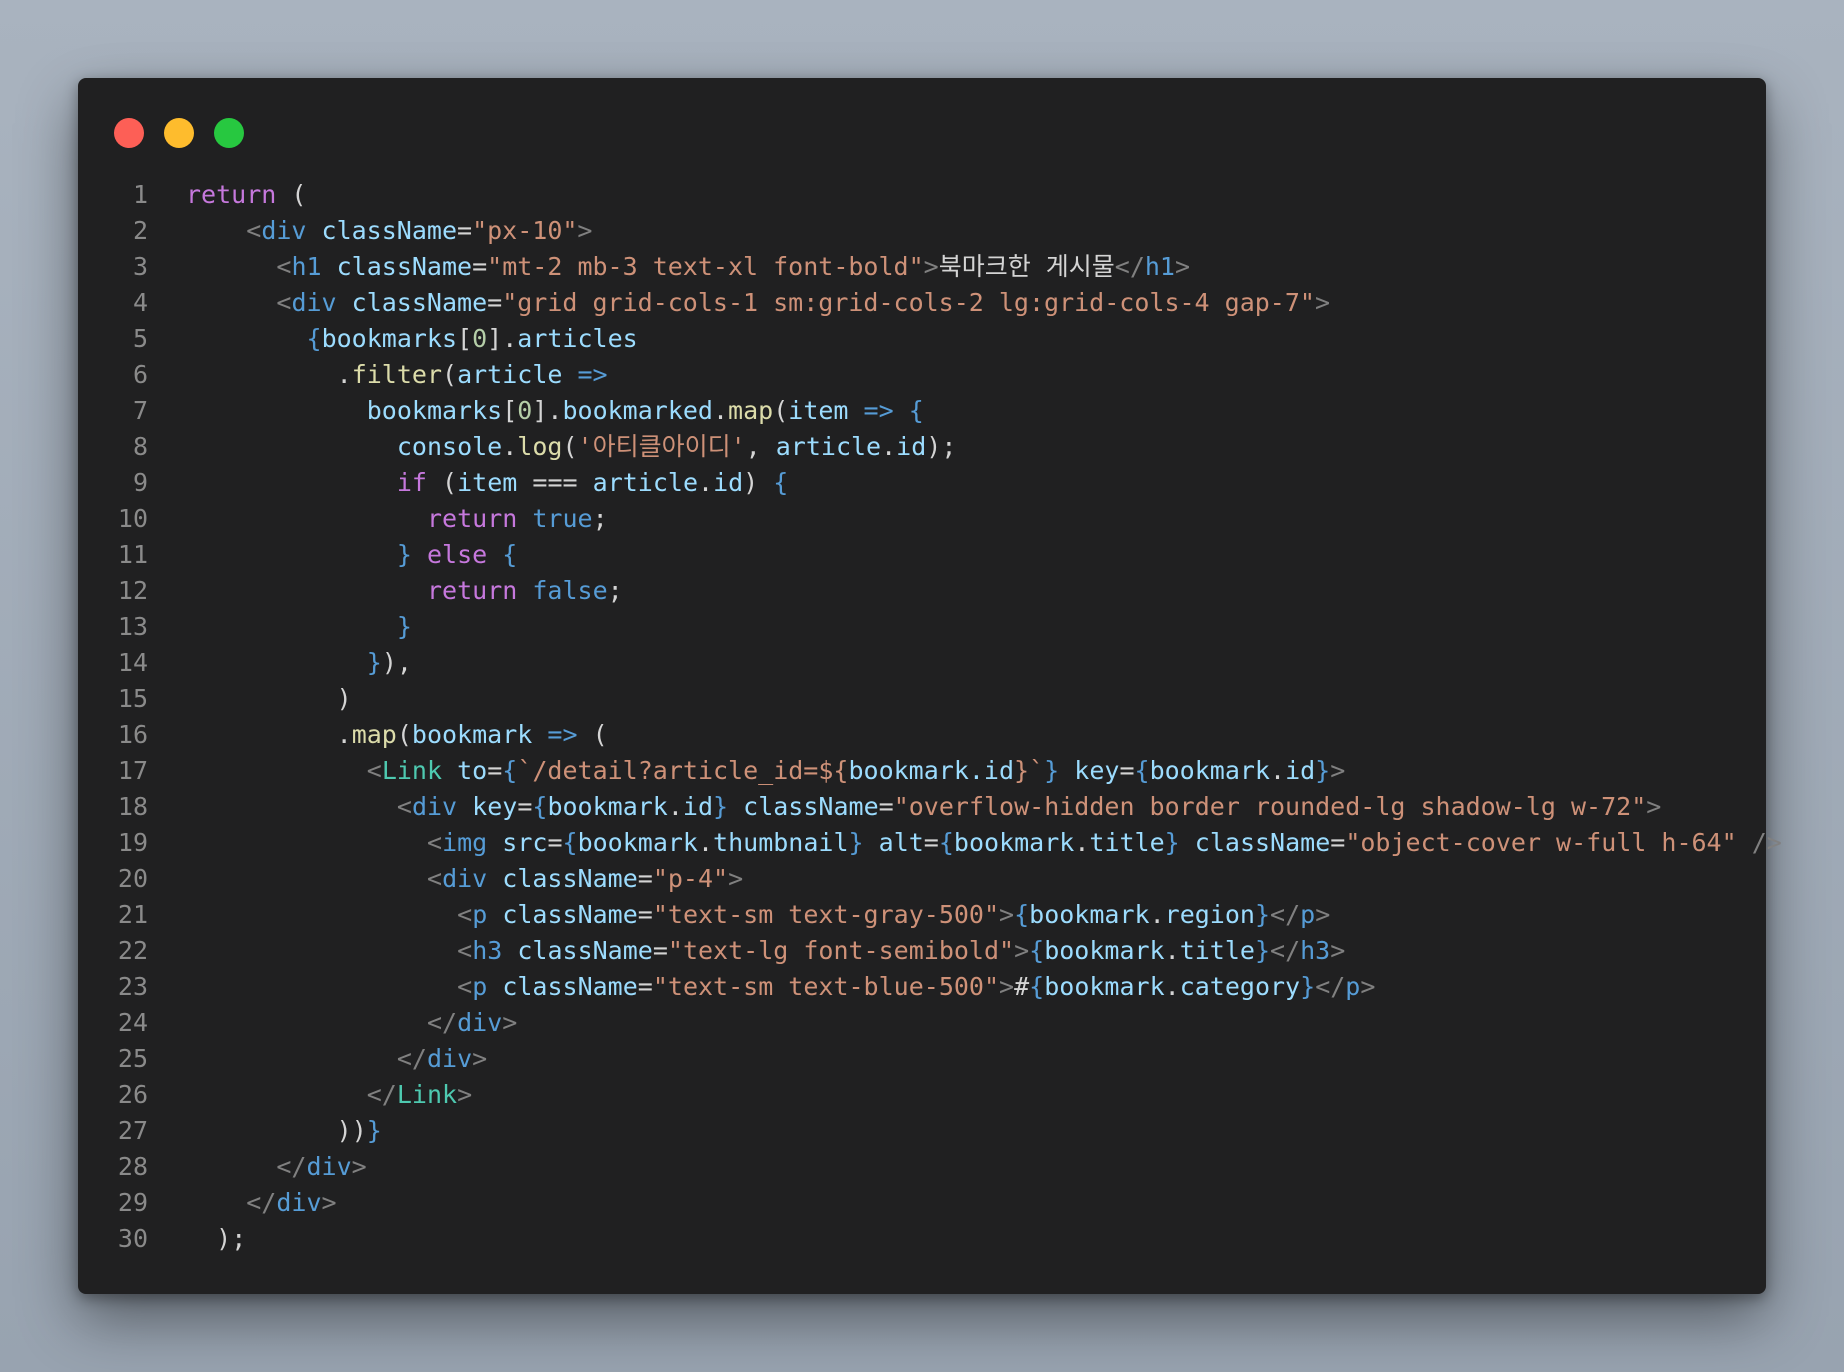  I want to click on line-number: 4, so click(140, 302).